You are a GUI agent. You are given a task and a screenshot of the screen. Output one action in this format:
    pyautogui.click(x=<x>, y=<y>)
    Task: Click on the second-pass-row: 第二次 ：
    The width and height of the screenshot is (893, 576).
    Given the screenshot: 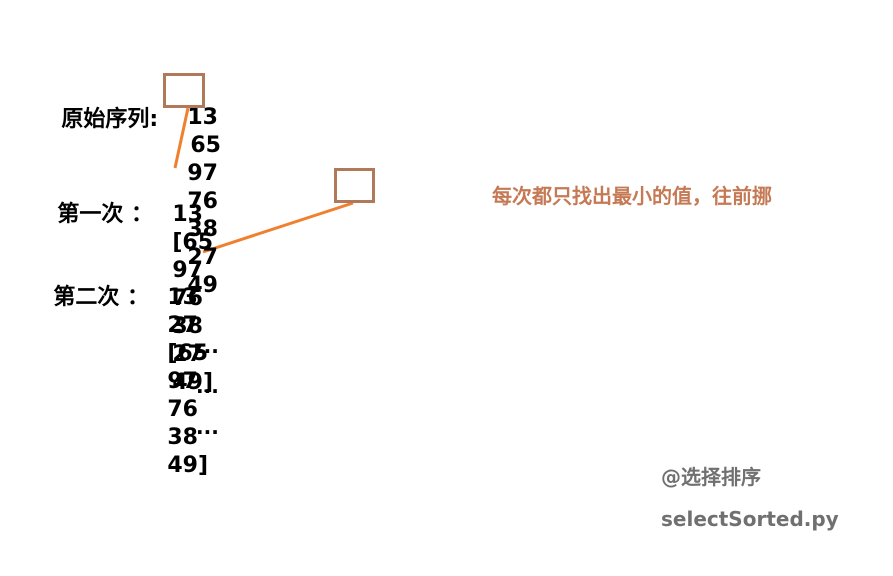 What is the action you would take?
    pyautogui.click(x=93, y=284)
    